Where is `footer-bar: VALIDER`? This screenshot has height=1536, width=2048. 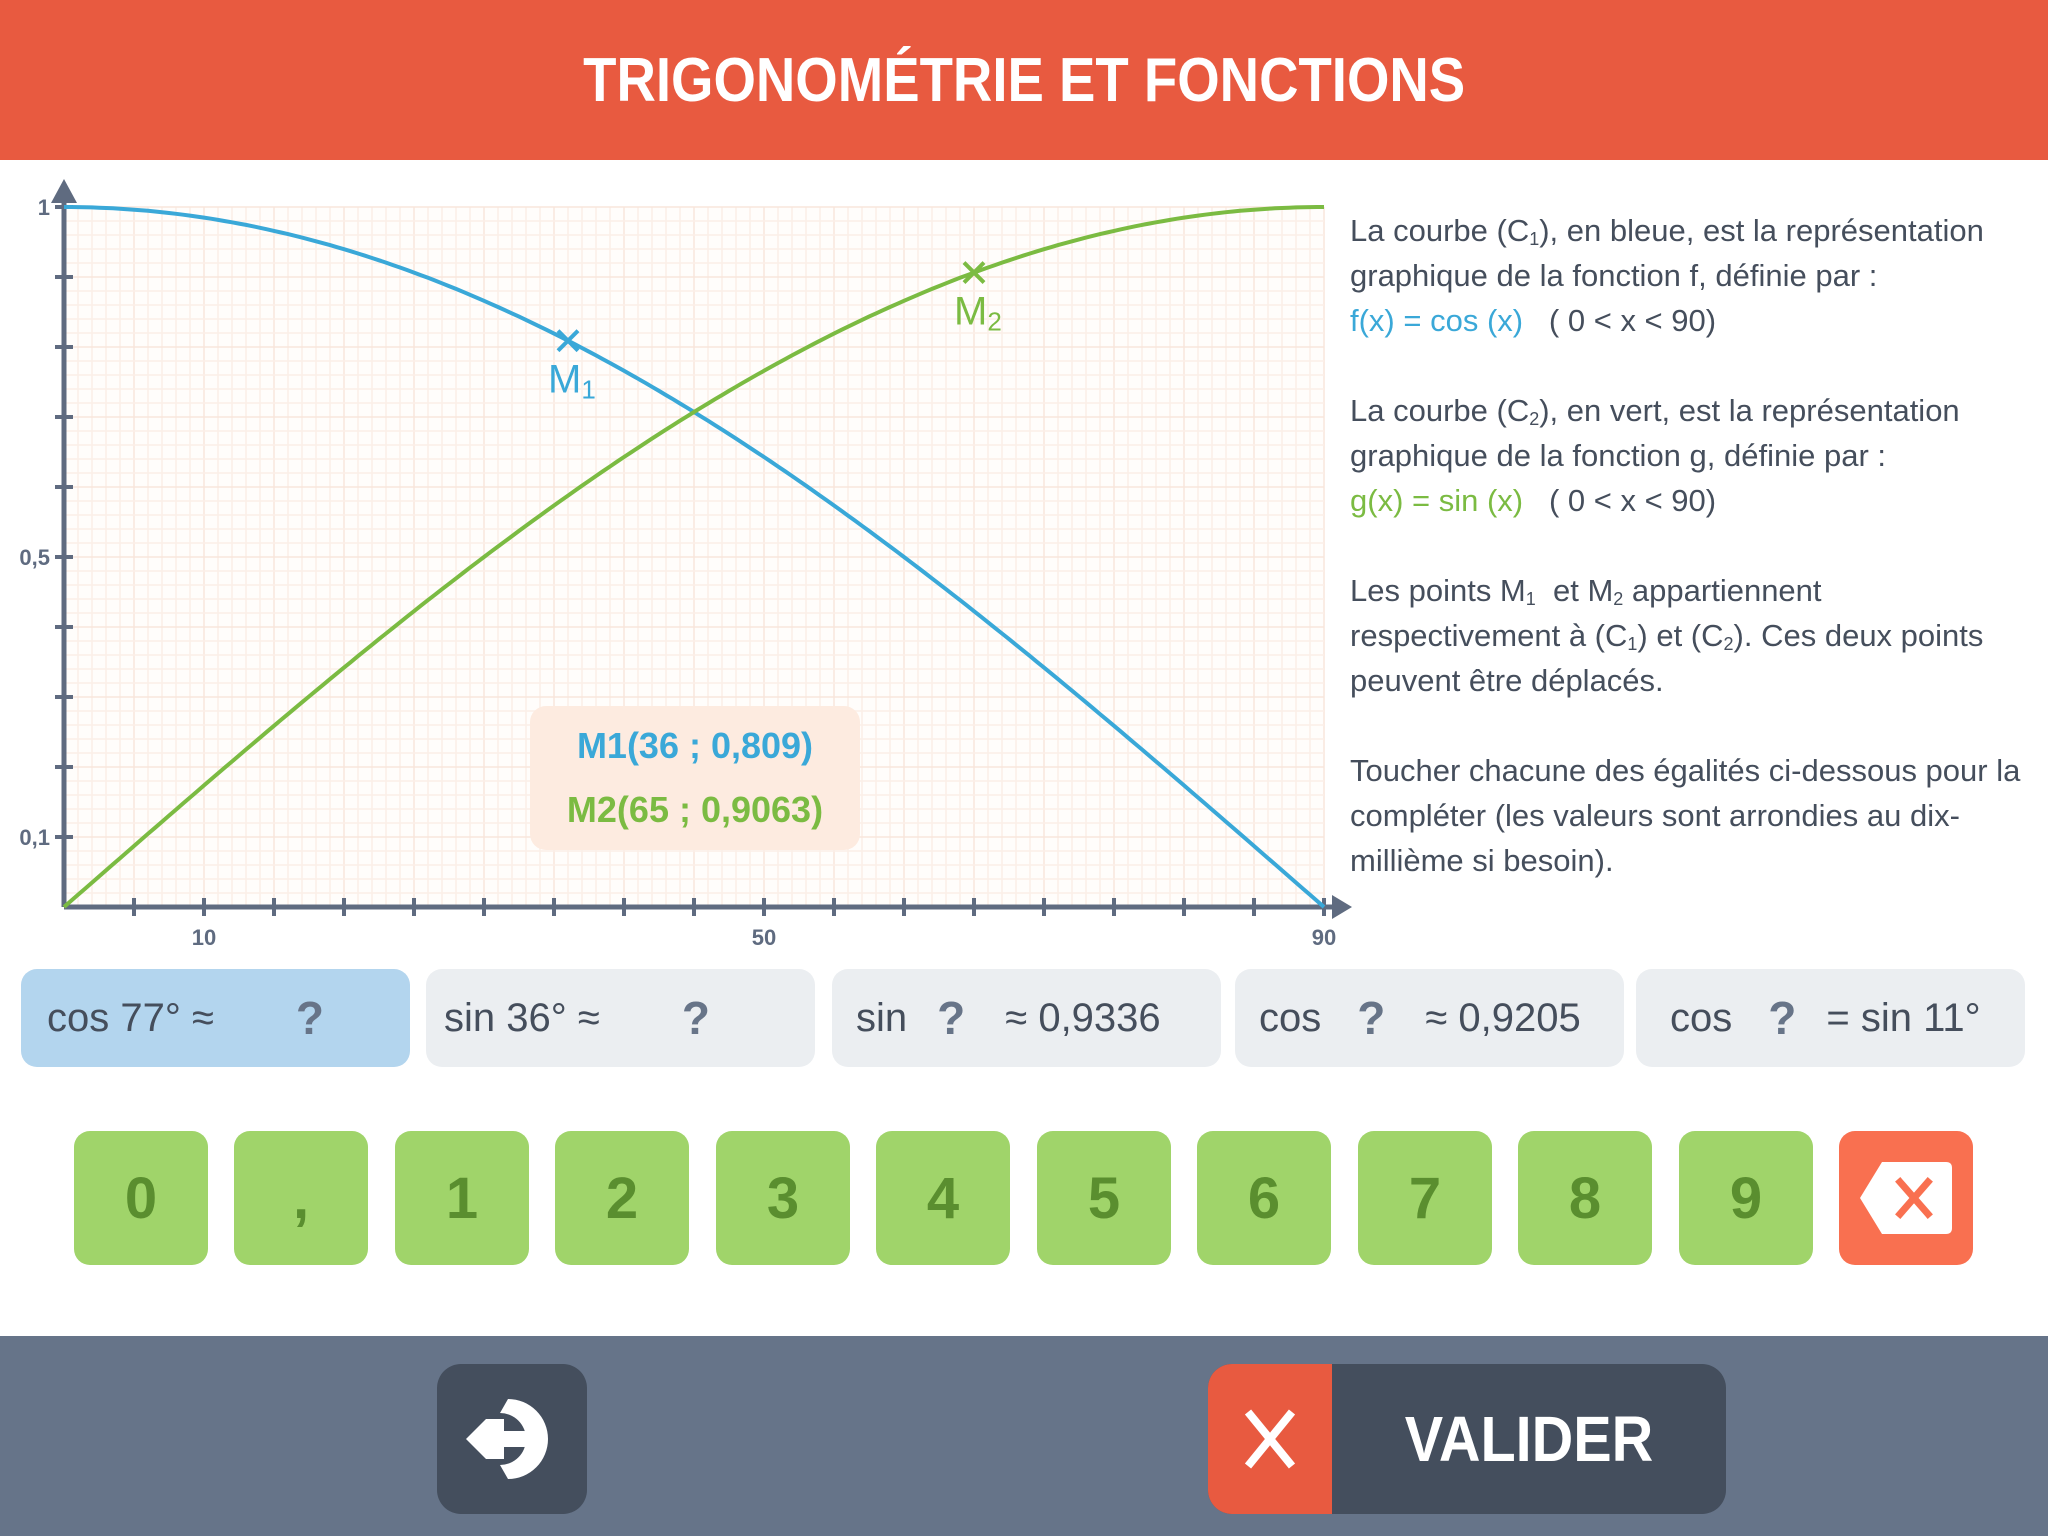
footer-bar: VALIDER is located at coordinates (1024, 1436).